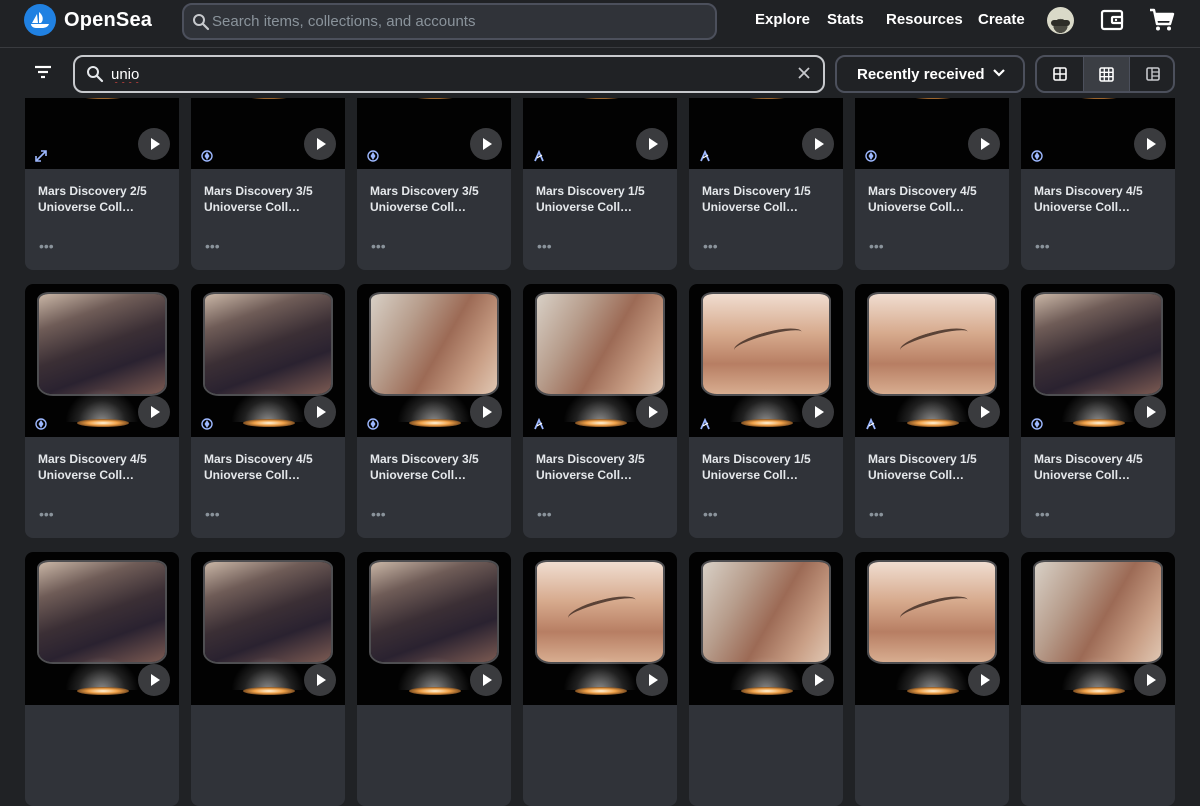 The image size is (1200, 806). I want to click on list-view-button, so click(1151, 74).